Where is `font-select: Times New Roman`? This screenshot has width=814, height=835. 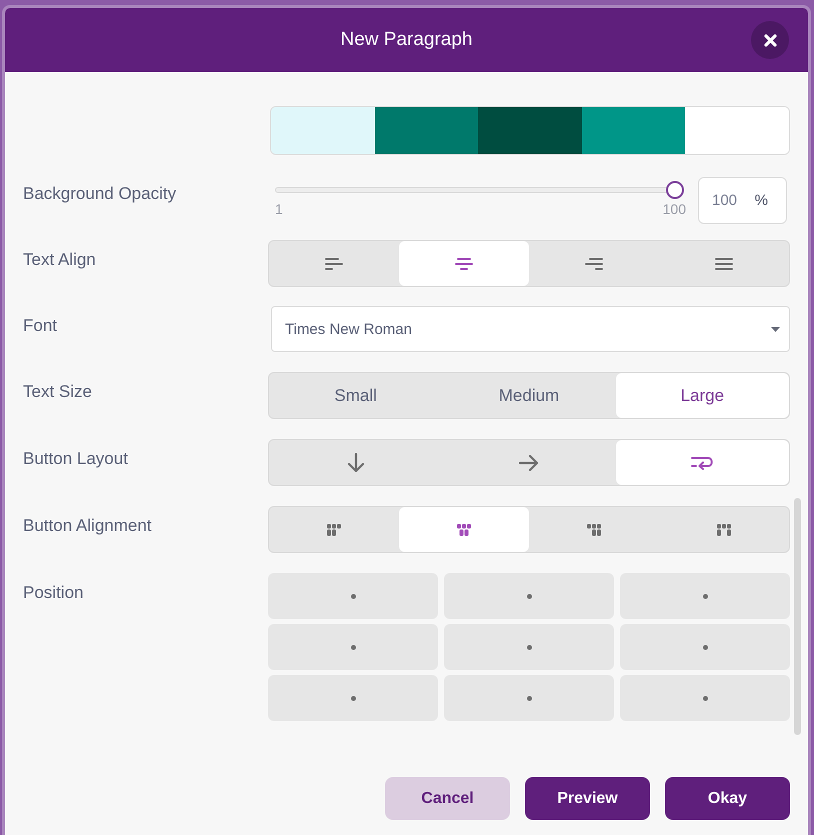 font-select: Times New Roman is located at coordinates (530, 329).